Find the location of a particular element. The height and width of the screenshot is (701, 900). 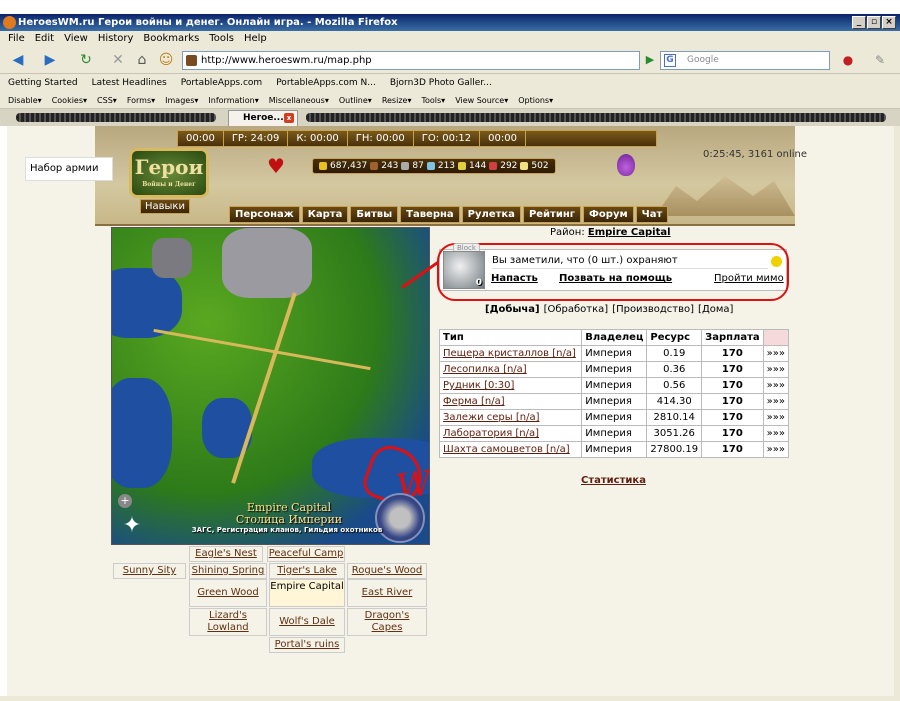

menu-rating: Рейтинг is located at coordinates (551, 214).